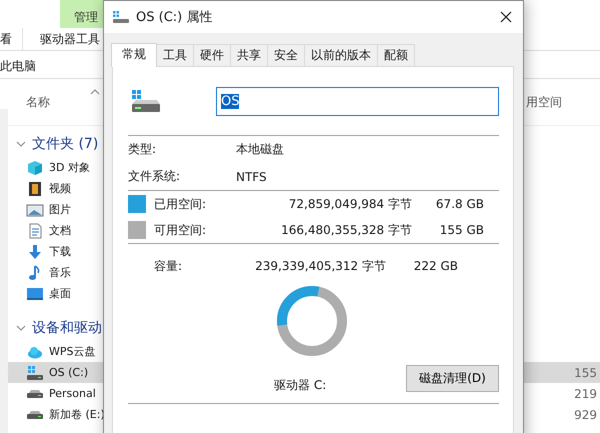 This screenshot has width=600, height=433. What do you see at coordinates (320, 266) in the screenshot?
I see `byte-count: 239,339,405,312 字节` at bounding box center [320, 266].